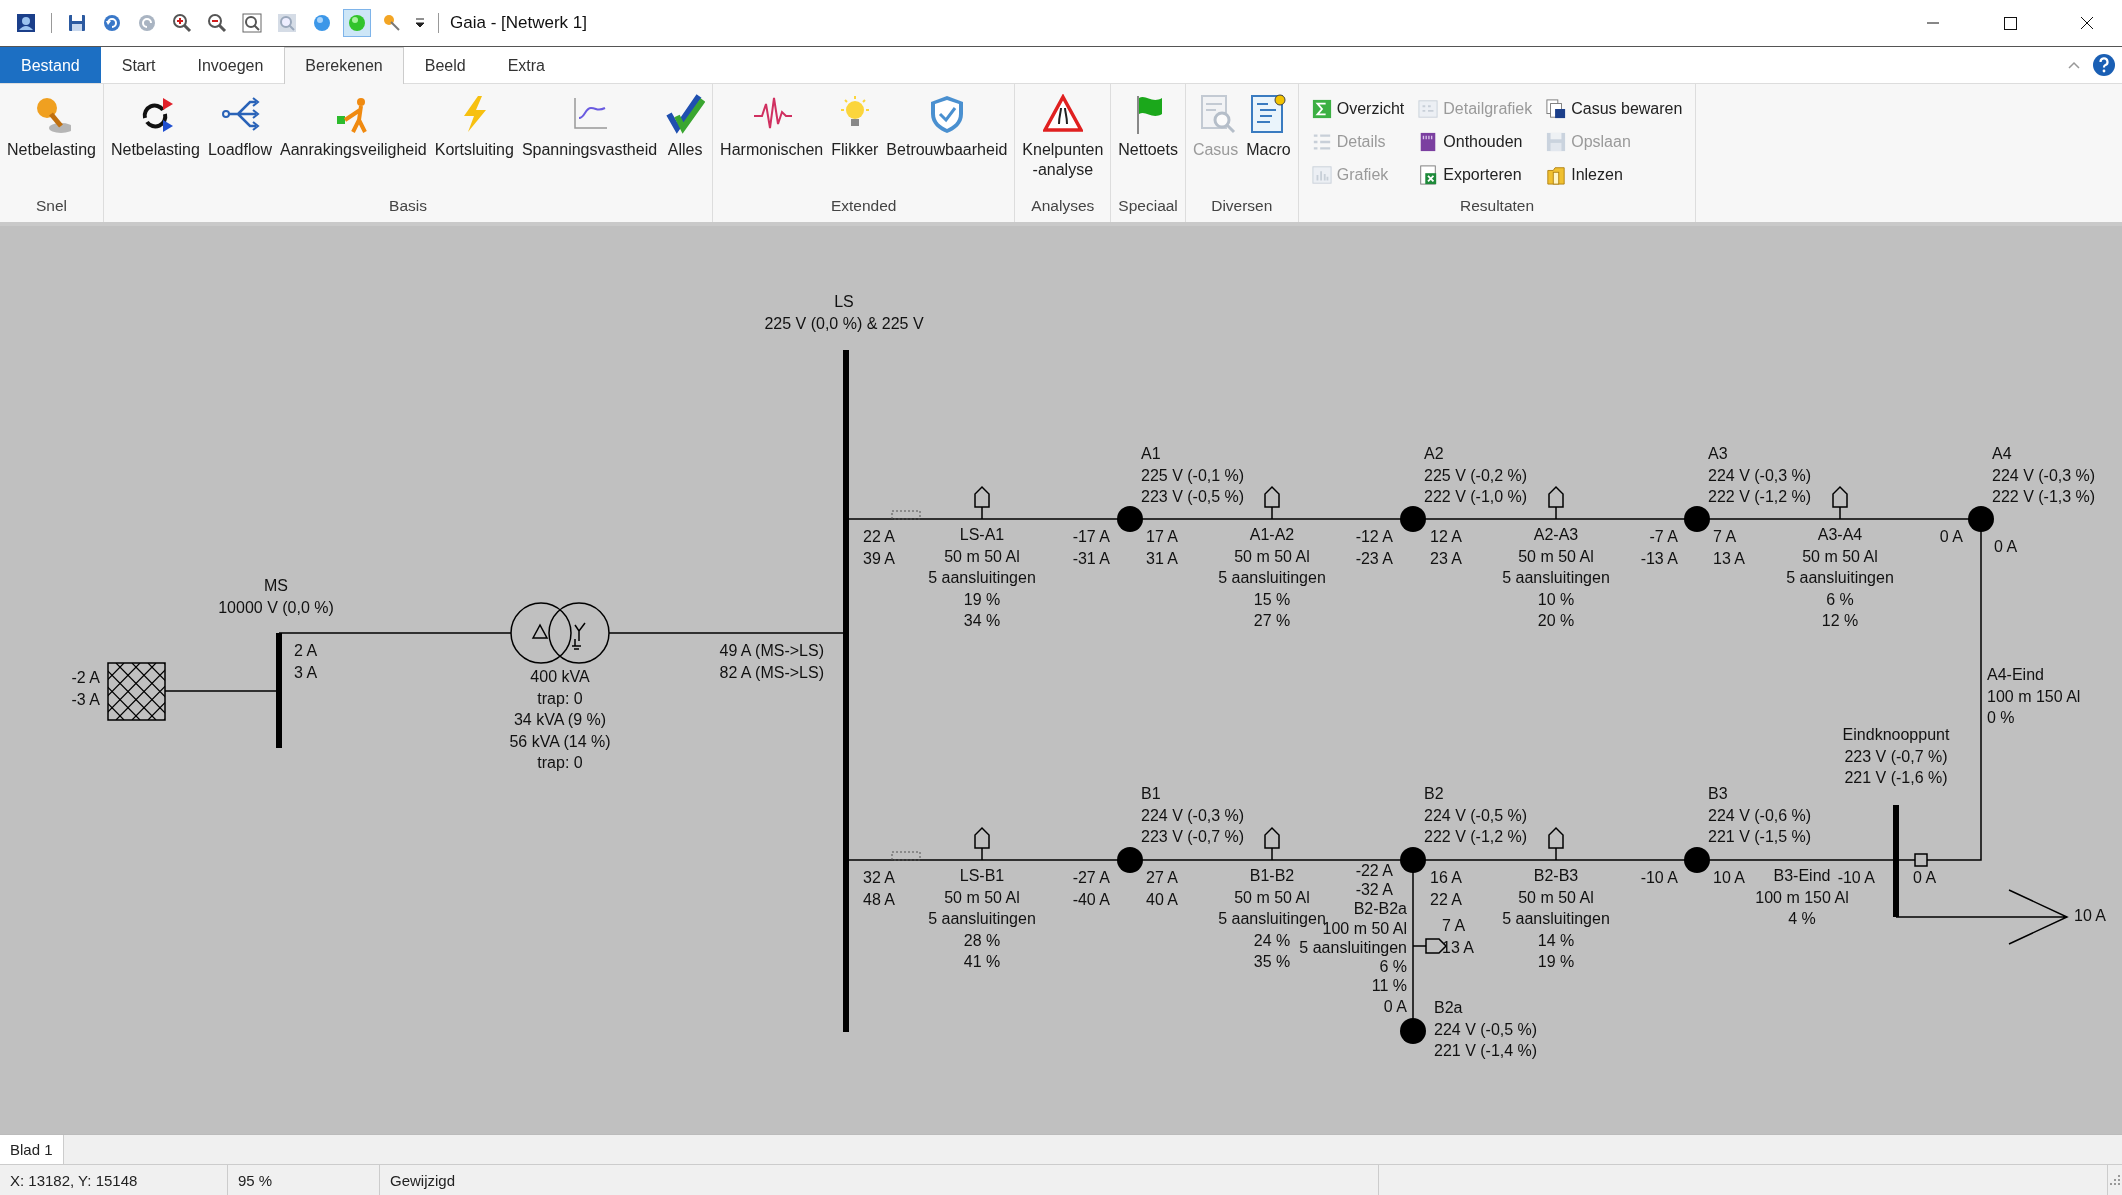 Image resolution: width=2122 pixels, height=1195 pixels. Describe the element at coordinates (1374, 871) in the screenshot. I see `current-reading: -22 A` at that location.